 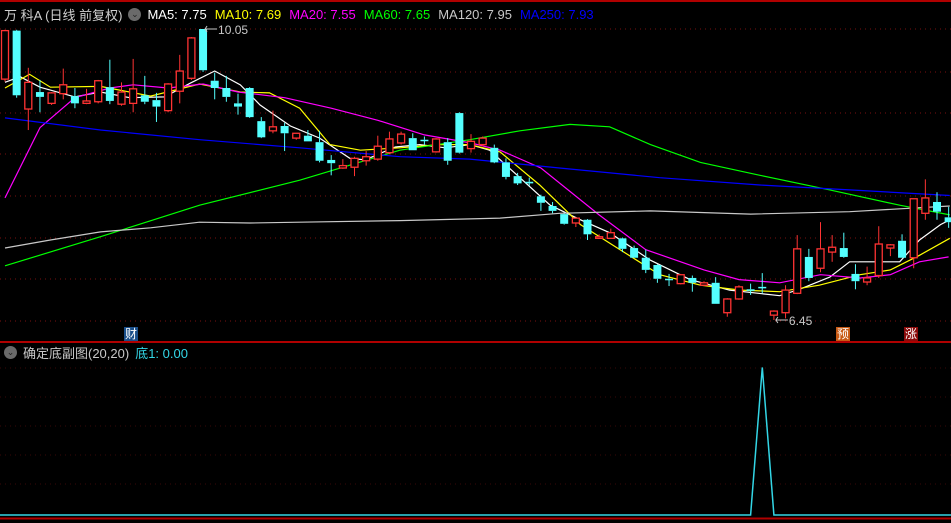 What do you see at coordinates (911, 334) in the screenshot?
I see `limit-up-marker: 涨` at bounding box center [911, 334].